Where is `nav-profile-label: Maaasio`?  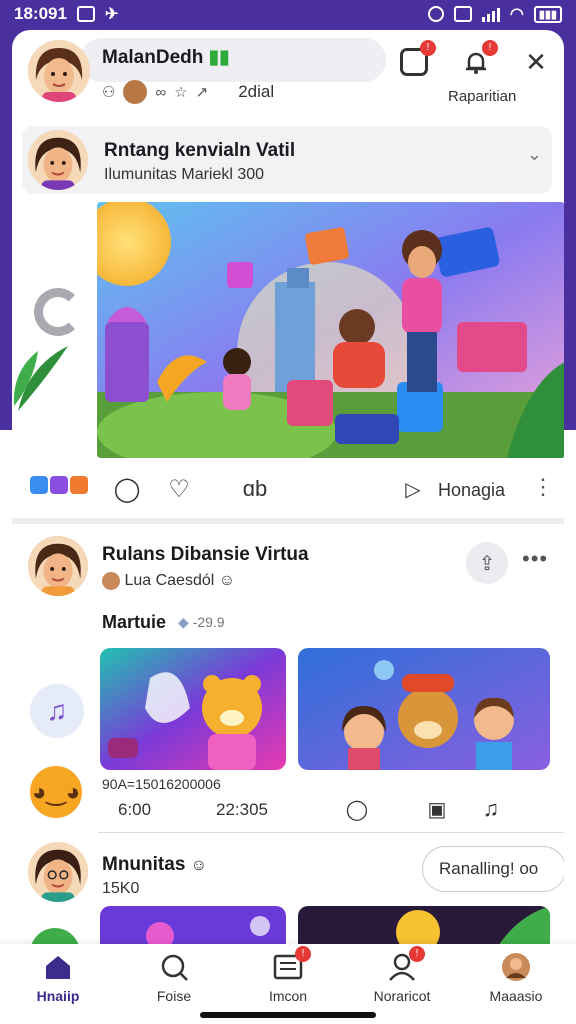 nav-profile-label: Maaasio is located at coordinates (516, 996).